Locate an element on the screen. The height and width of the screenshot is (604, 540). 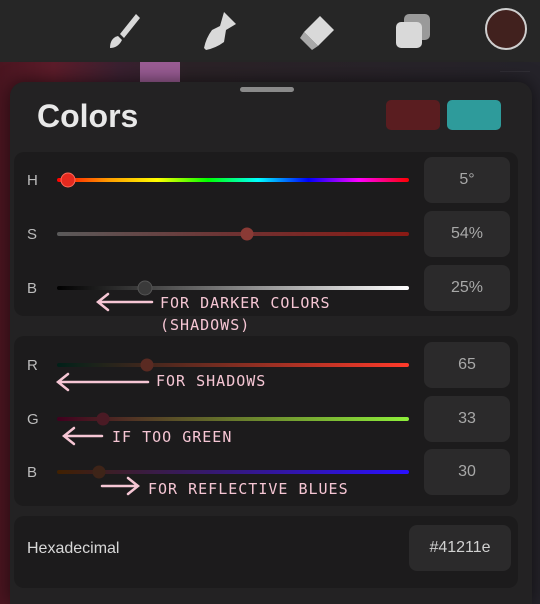
red-value: 65 is located at coordinates (467, 365).